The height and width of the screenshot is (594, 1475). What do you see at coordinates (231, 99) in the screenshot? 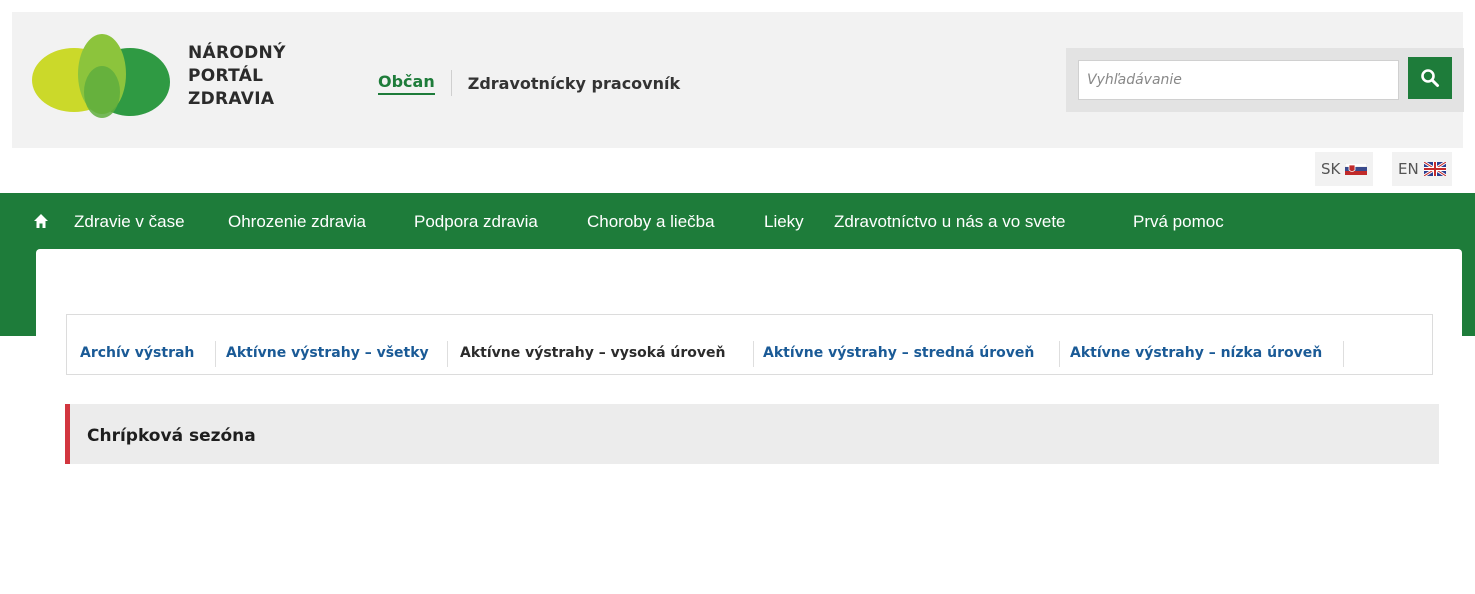
I see `portal-name-line-3: ZDRAVIA` at bounding box center [231, 99].